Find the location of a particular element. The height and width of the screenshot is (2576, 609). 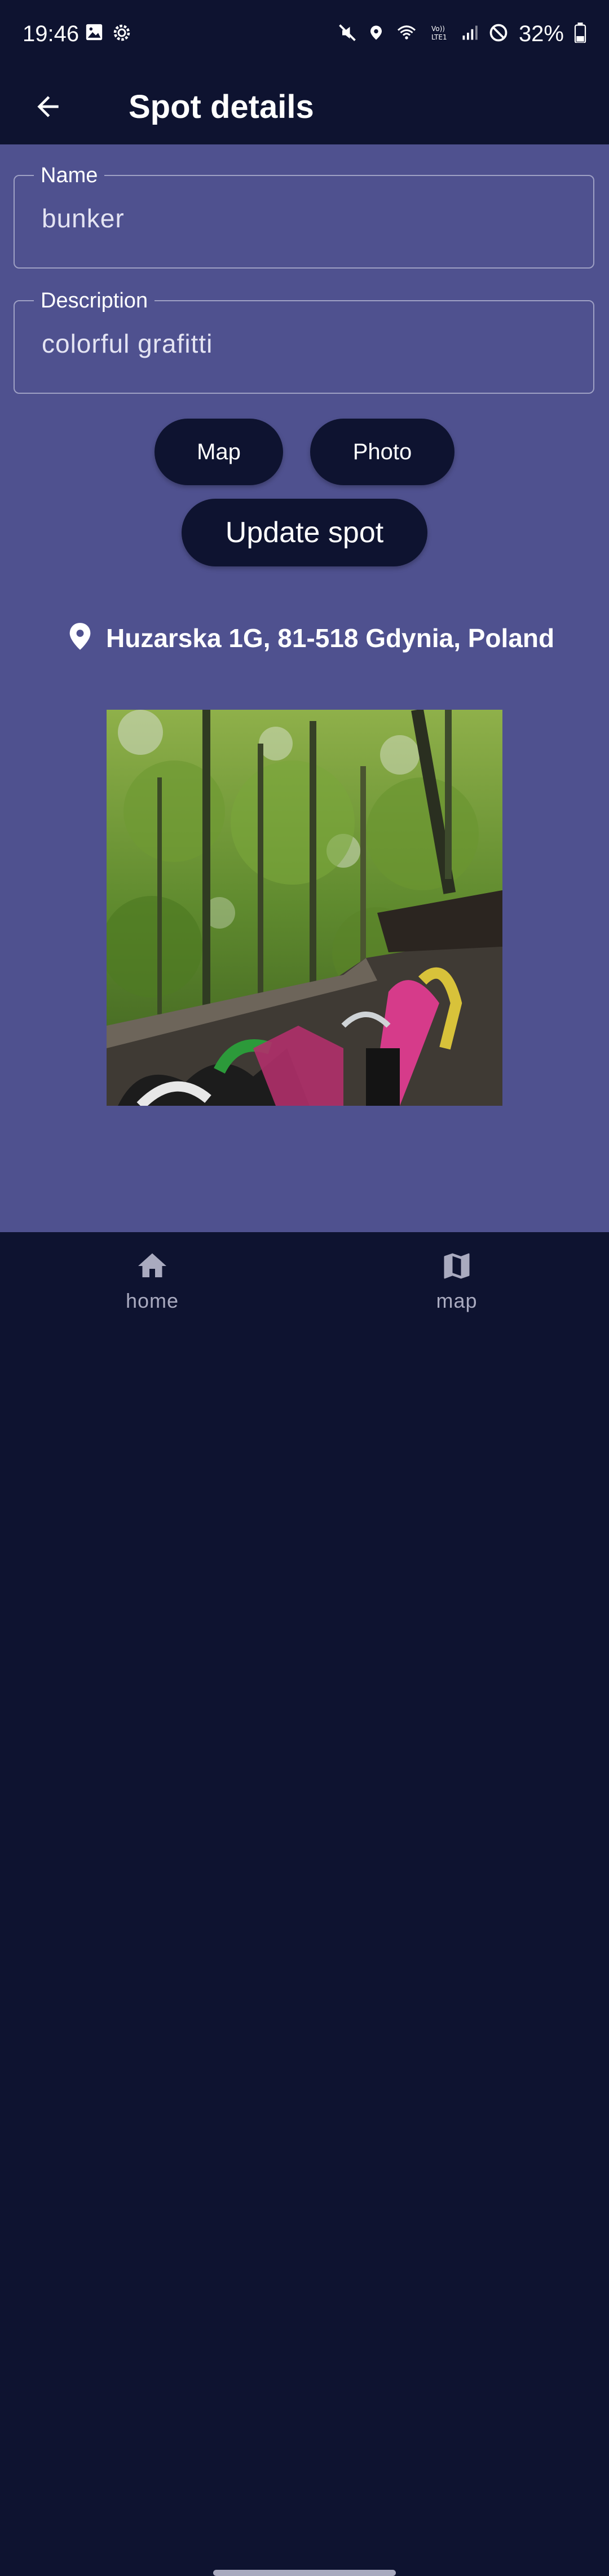

nav-item-home: home is located at coordinates (152, 1281).